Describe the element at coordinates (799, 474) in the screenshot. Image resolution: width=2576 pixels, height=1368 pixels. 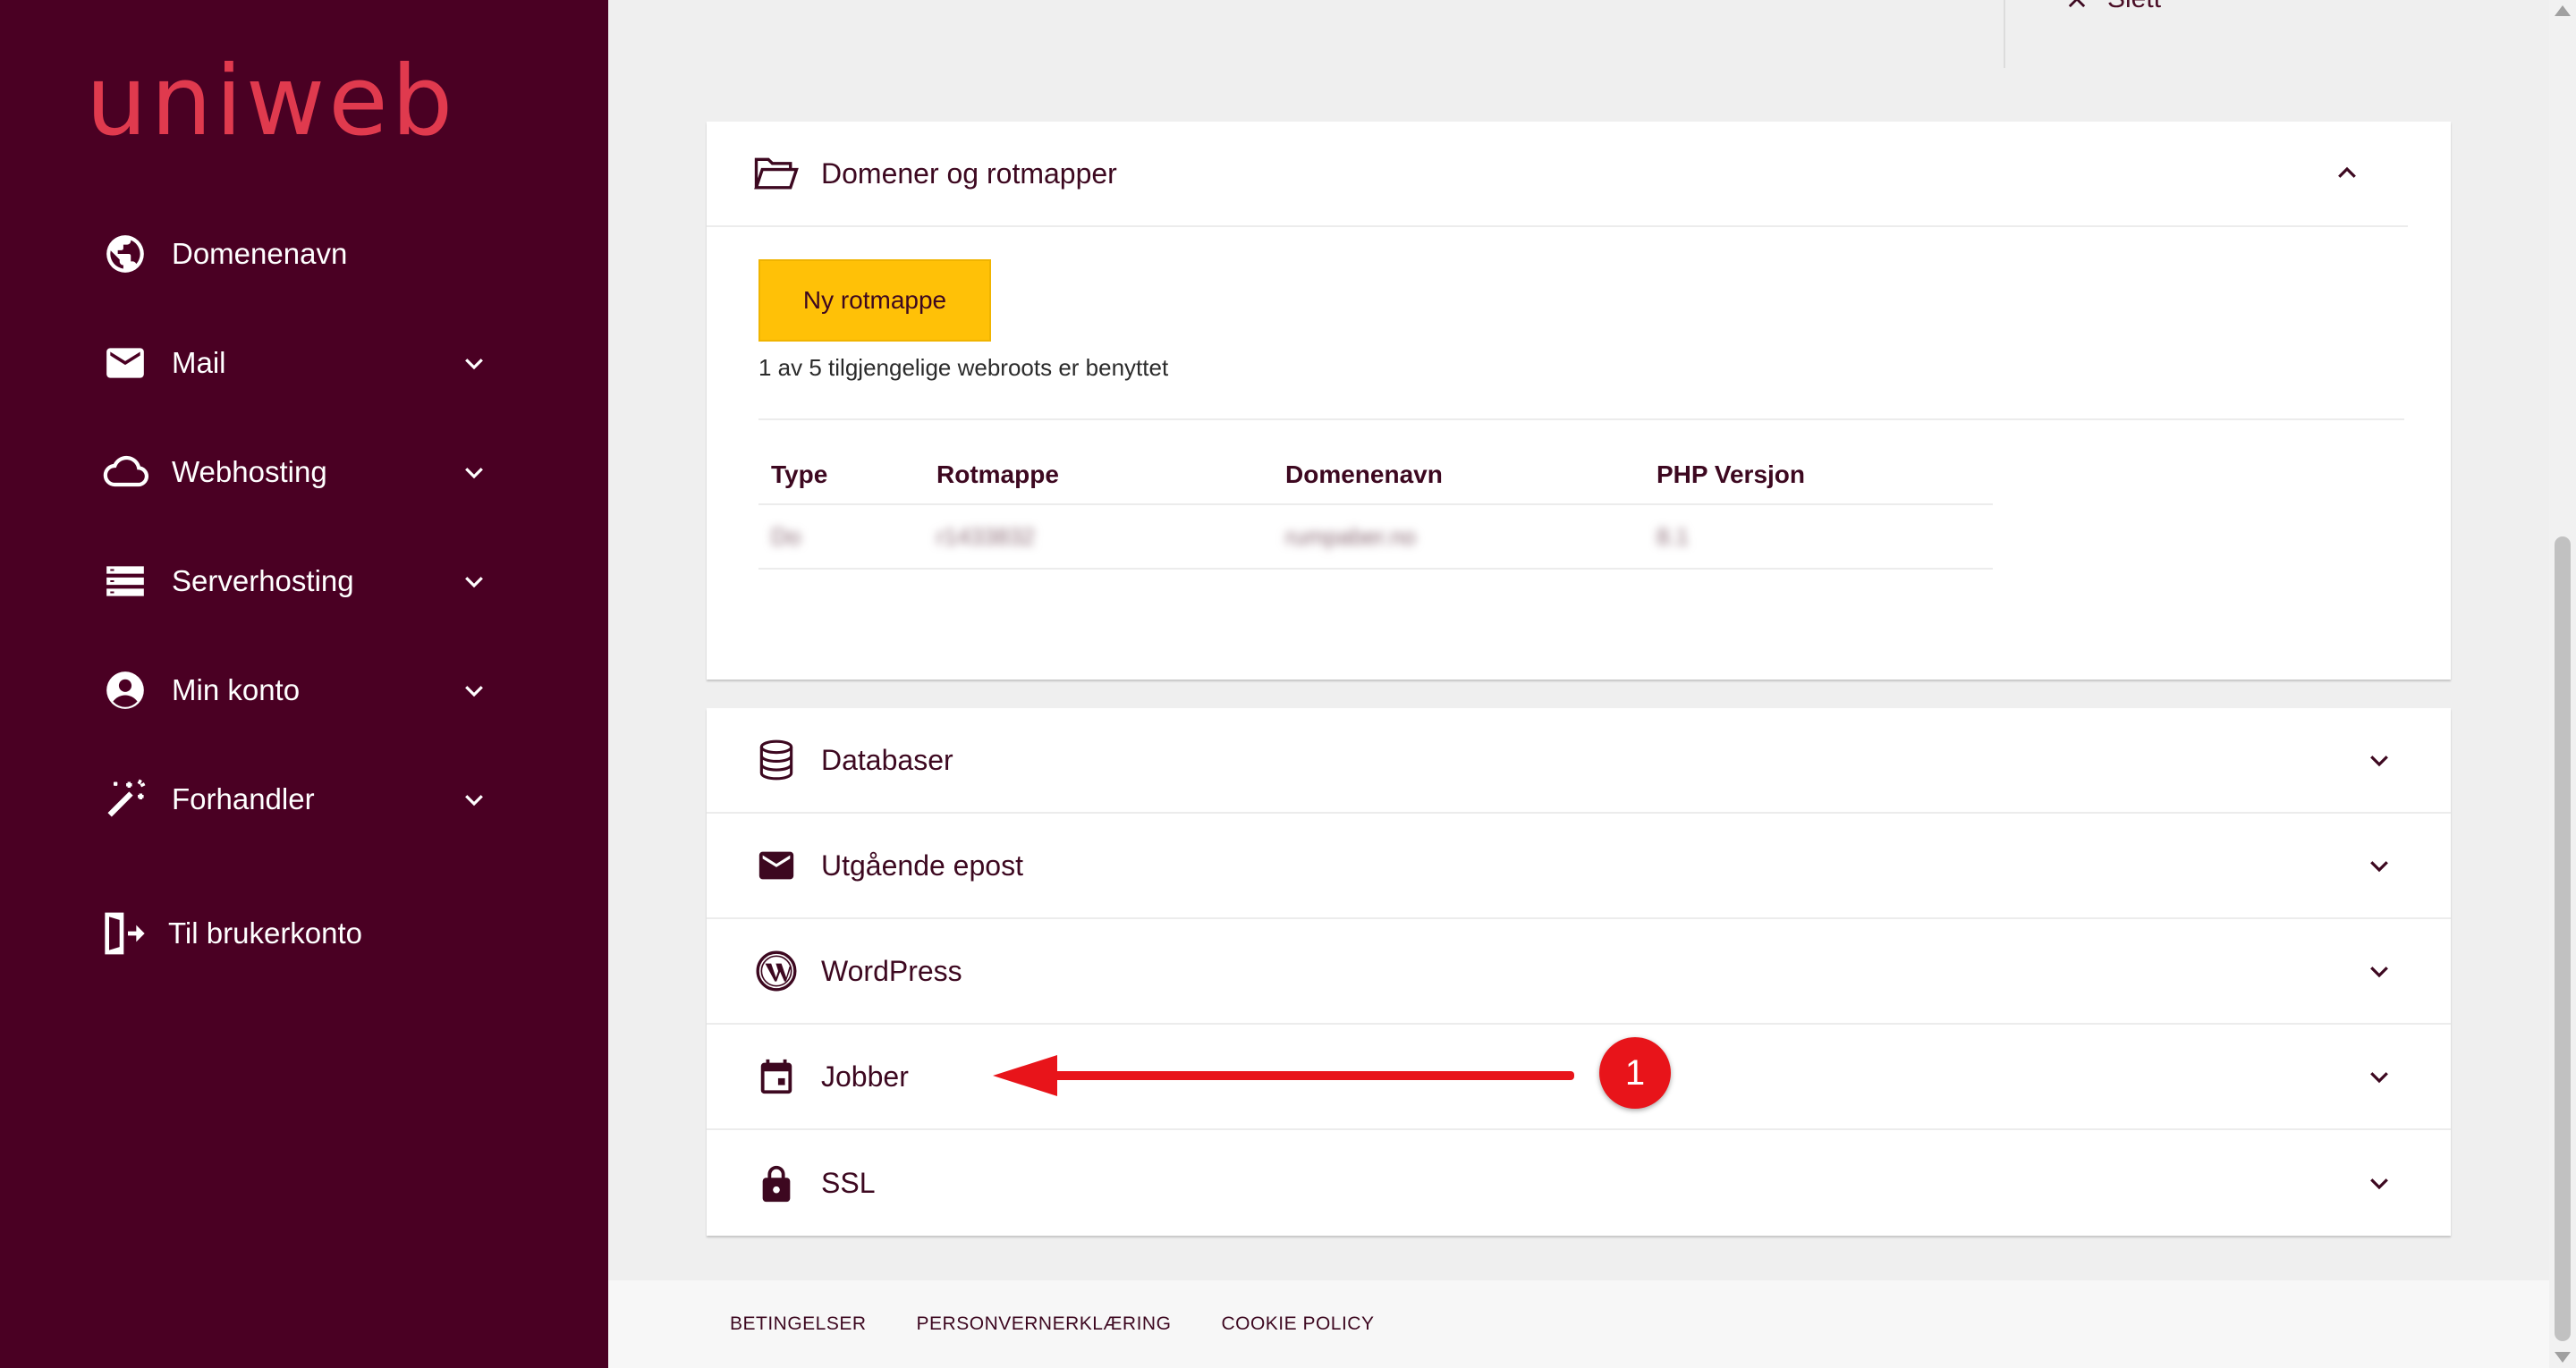
I see `column-header: Type` at that location.